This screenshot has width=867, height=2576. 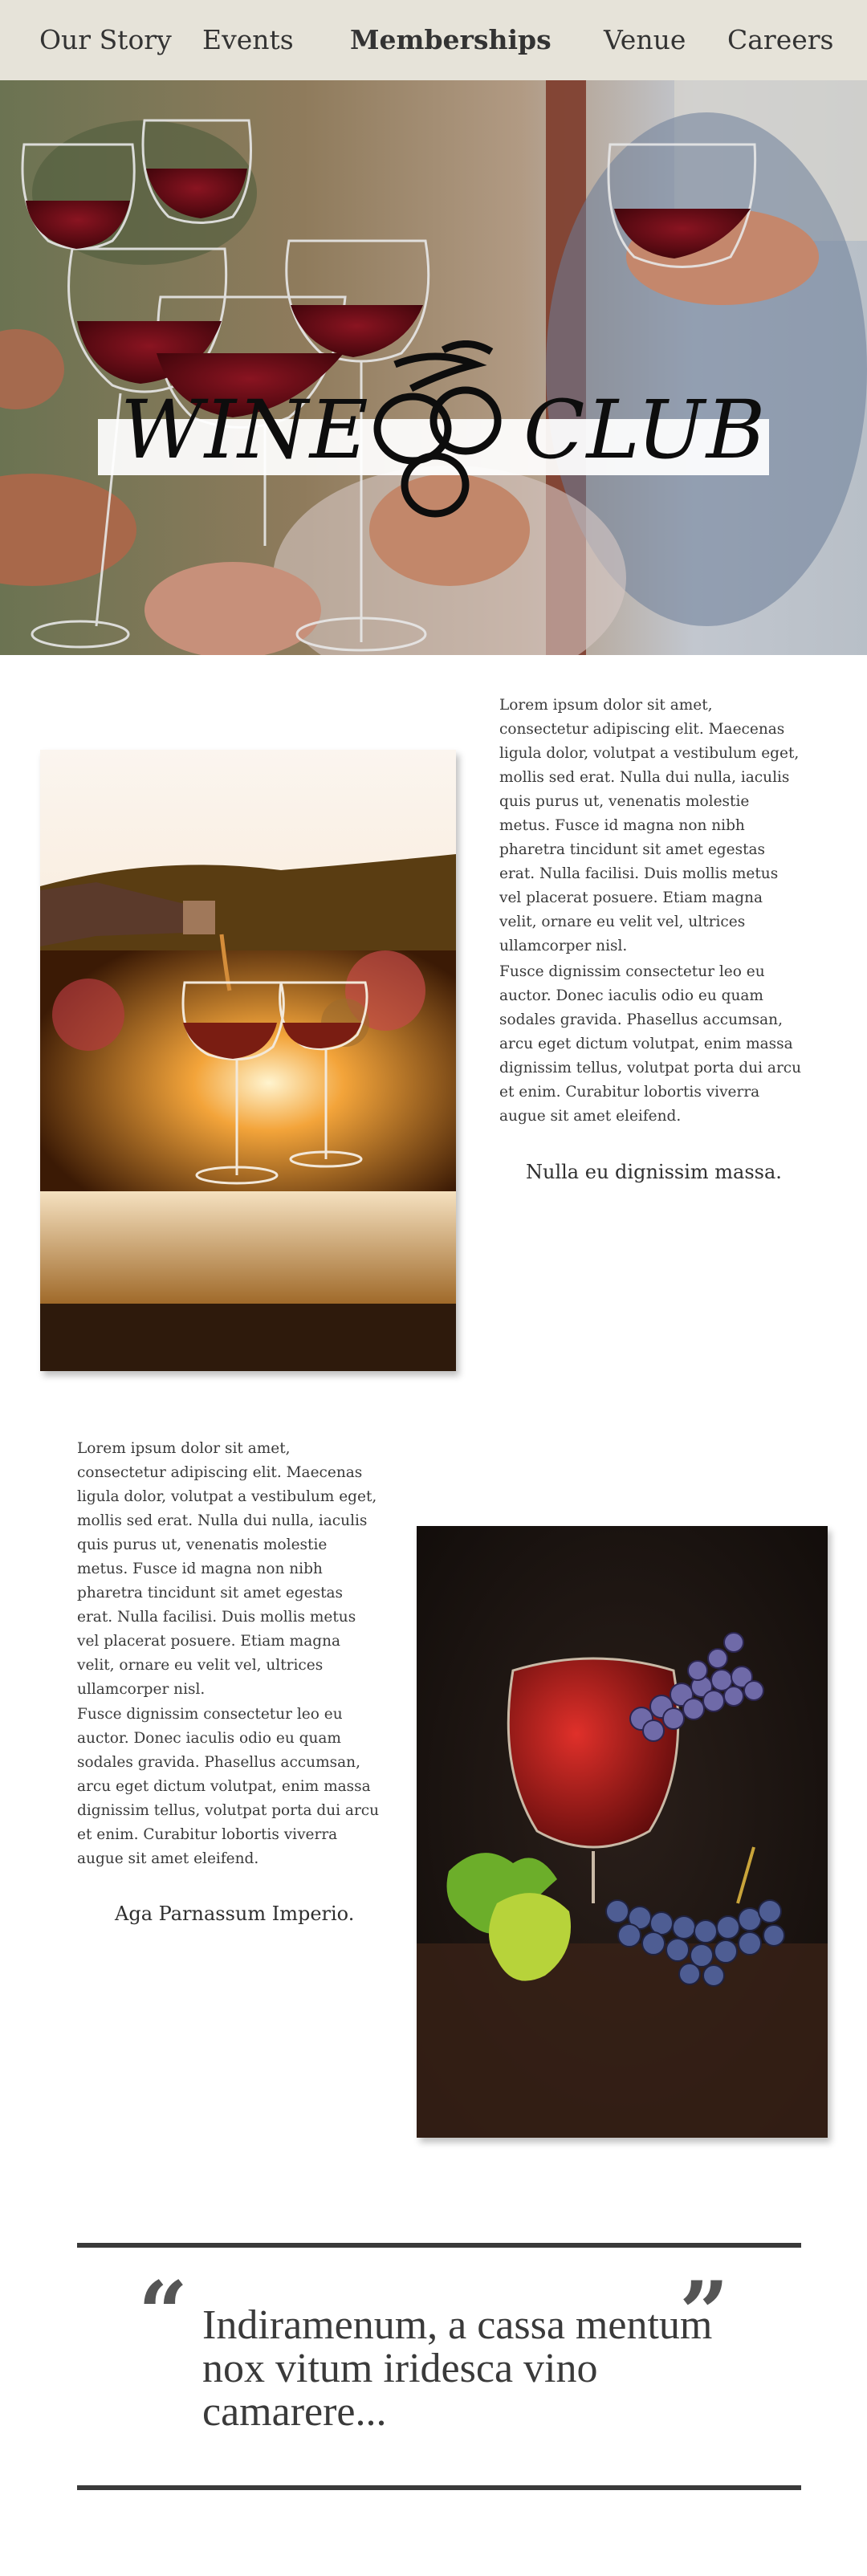 What do you see at coordinates (437, 429) in the screenshot?
I see `grape-vine-logo-icon` at bounding box center [437, 429].